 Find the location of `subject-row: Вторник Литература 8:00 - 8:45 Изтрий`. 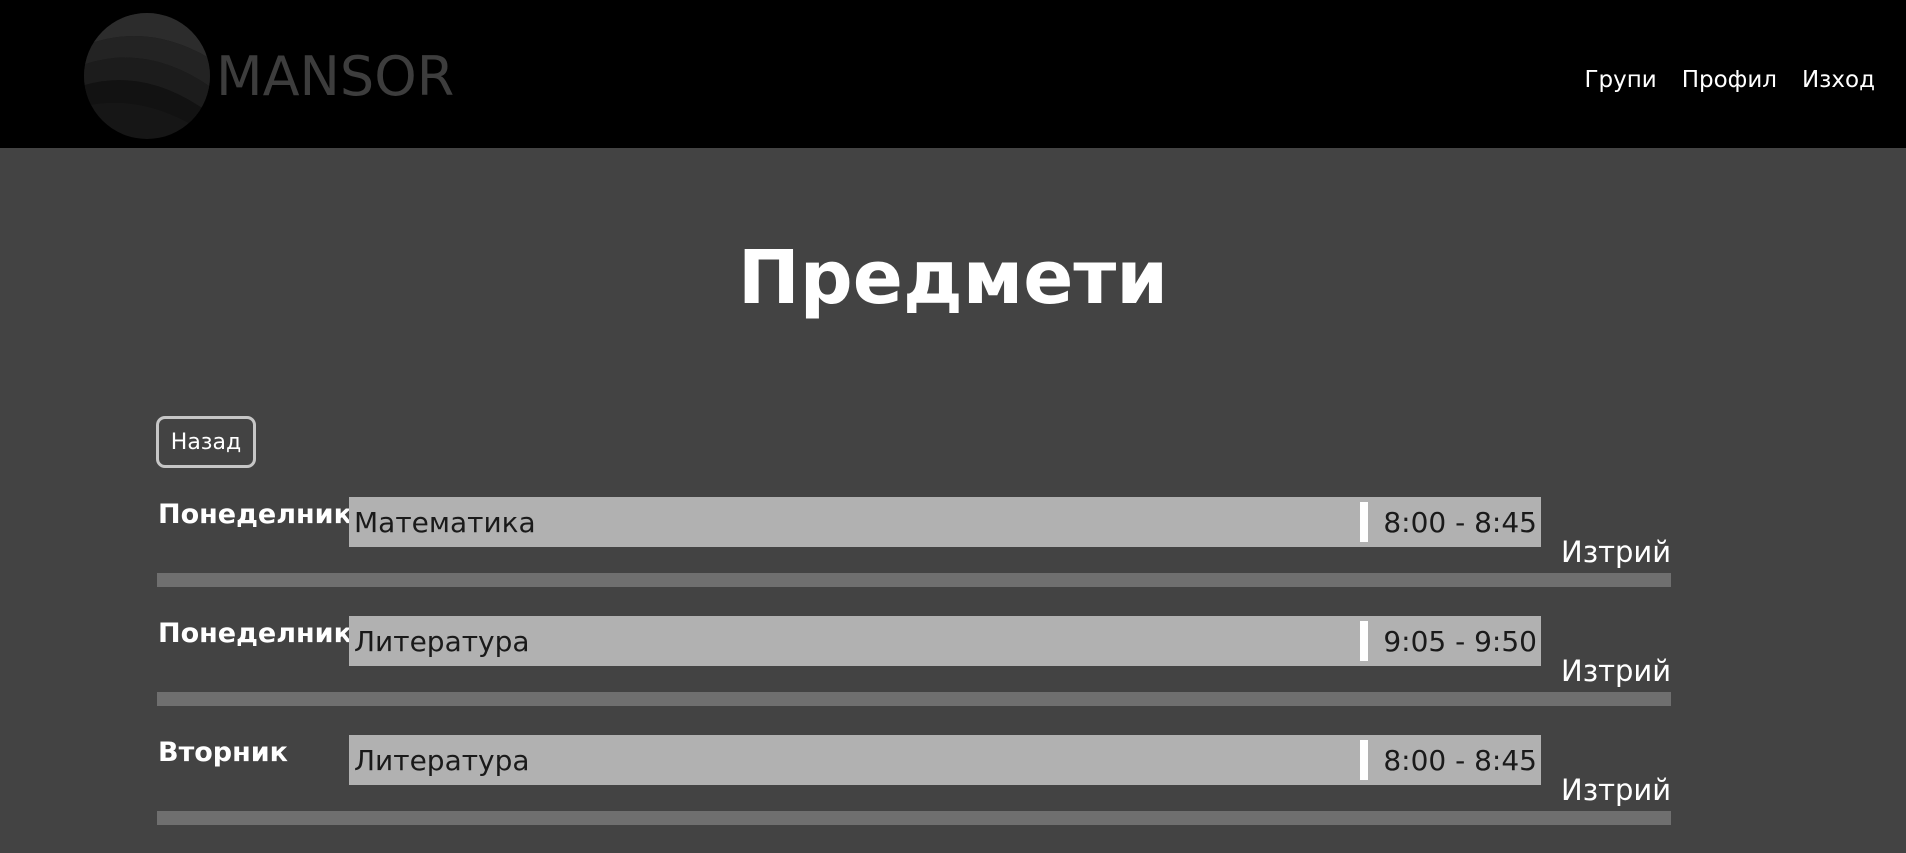

subject-row: Вторник Литература 8:00 - 8:45 Изтрий is located at coordinates (953, 791).